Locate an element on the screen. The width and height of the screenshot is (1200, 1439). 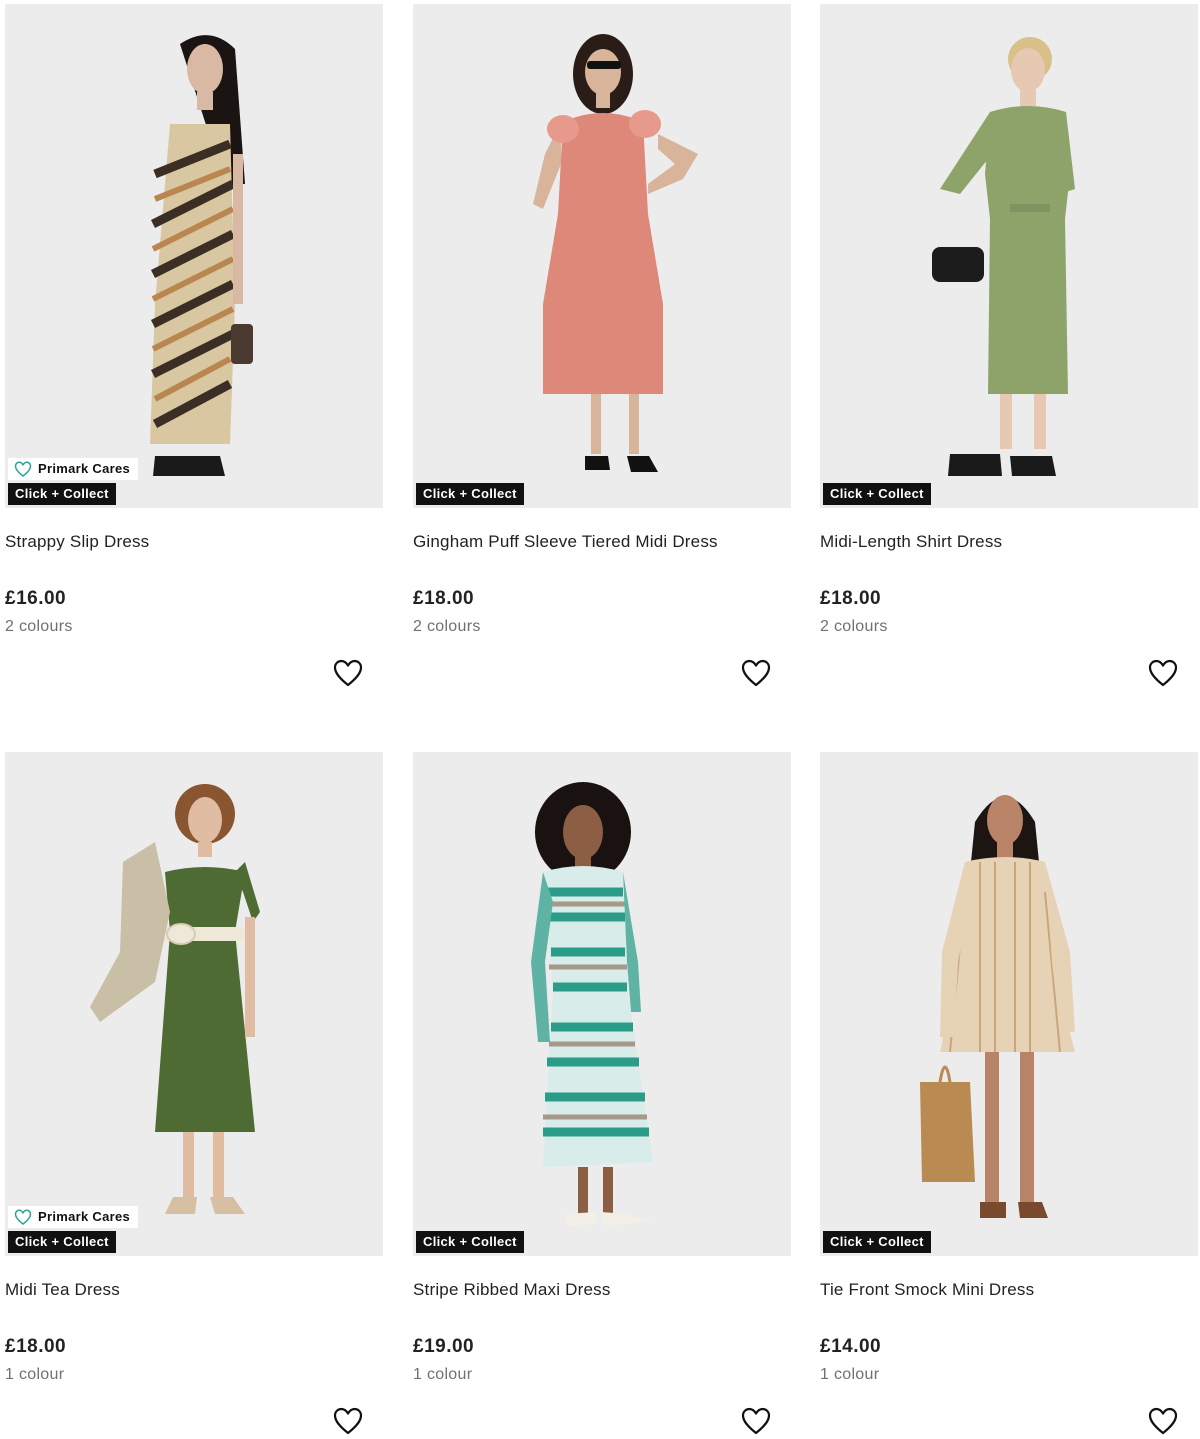
product-title: Tie Front Smock Mini Dress is located at coordinates (1009, 1290).